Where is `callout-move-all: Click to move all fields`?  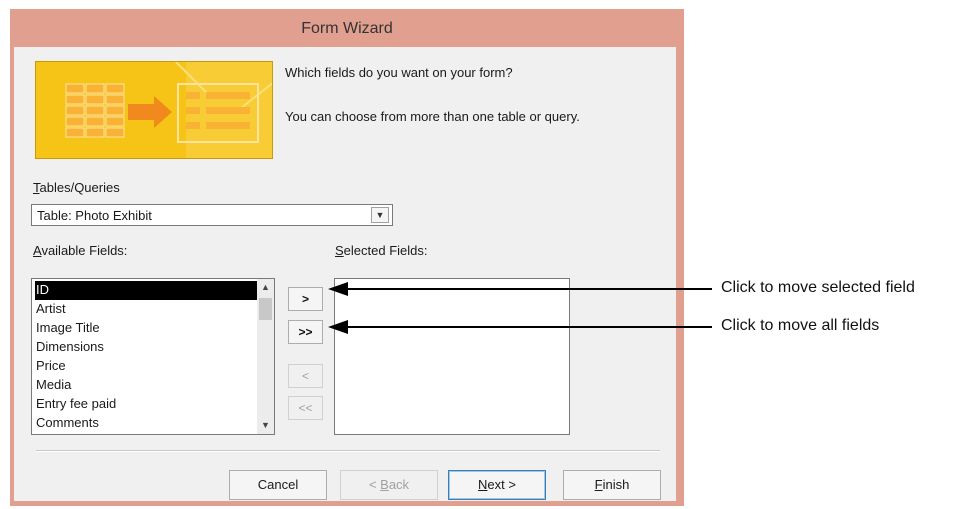
callout-move-all: Click to move all fields is located at coordinates (800, 325).